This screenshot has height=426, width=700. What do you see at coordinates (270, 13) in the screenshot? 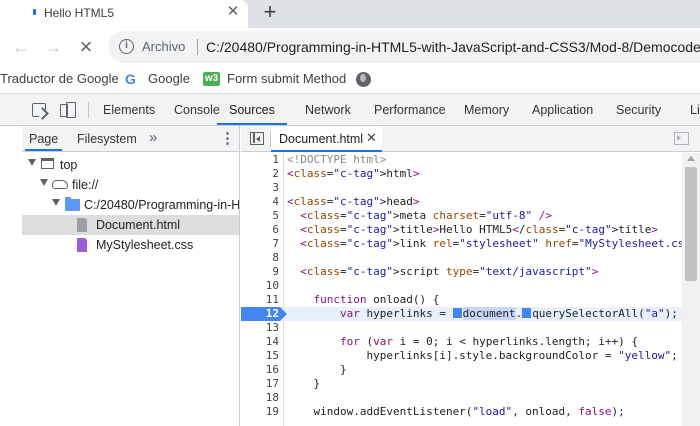
I see `new-tab-button: +` at bounding box center [270, 13].